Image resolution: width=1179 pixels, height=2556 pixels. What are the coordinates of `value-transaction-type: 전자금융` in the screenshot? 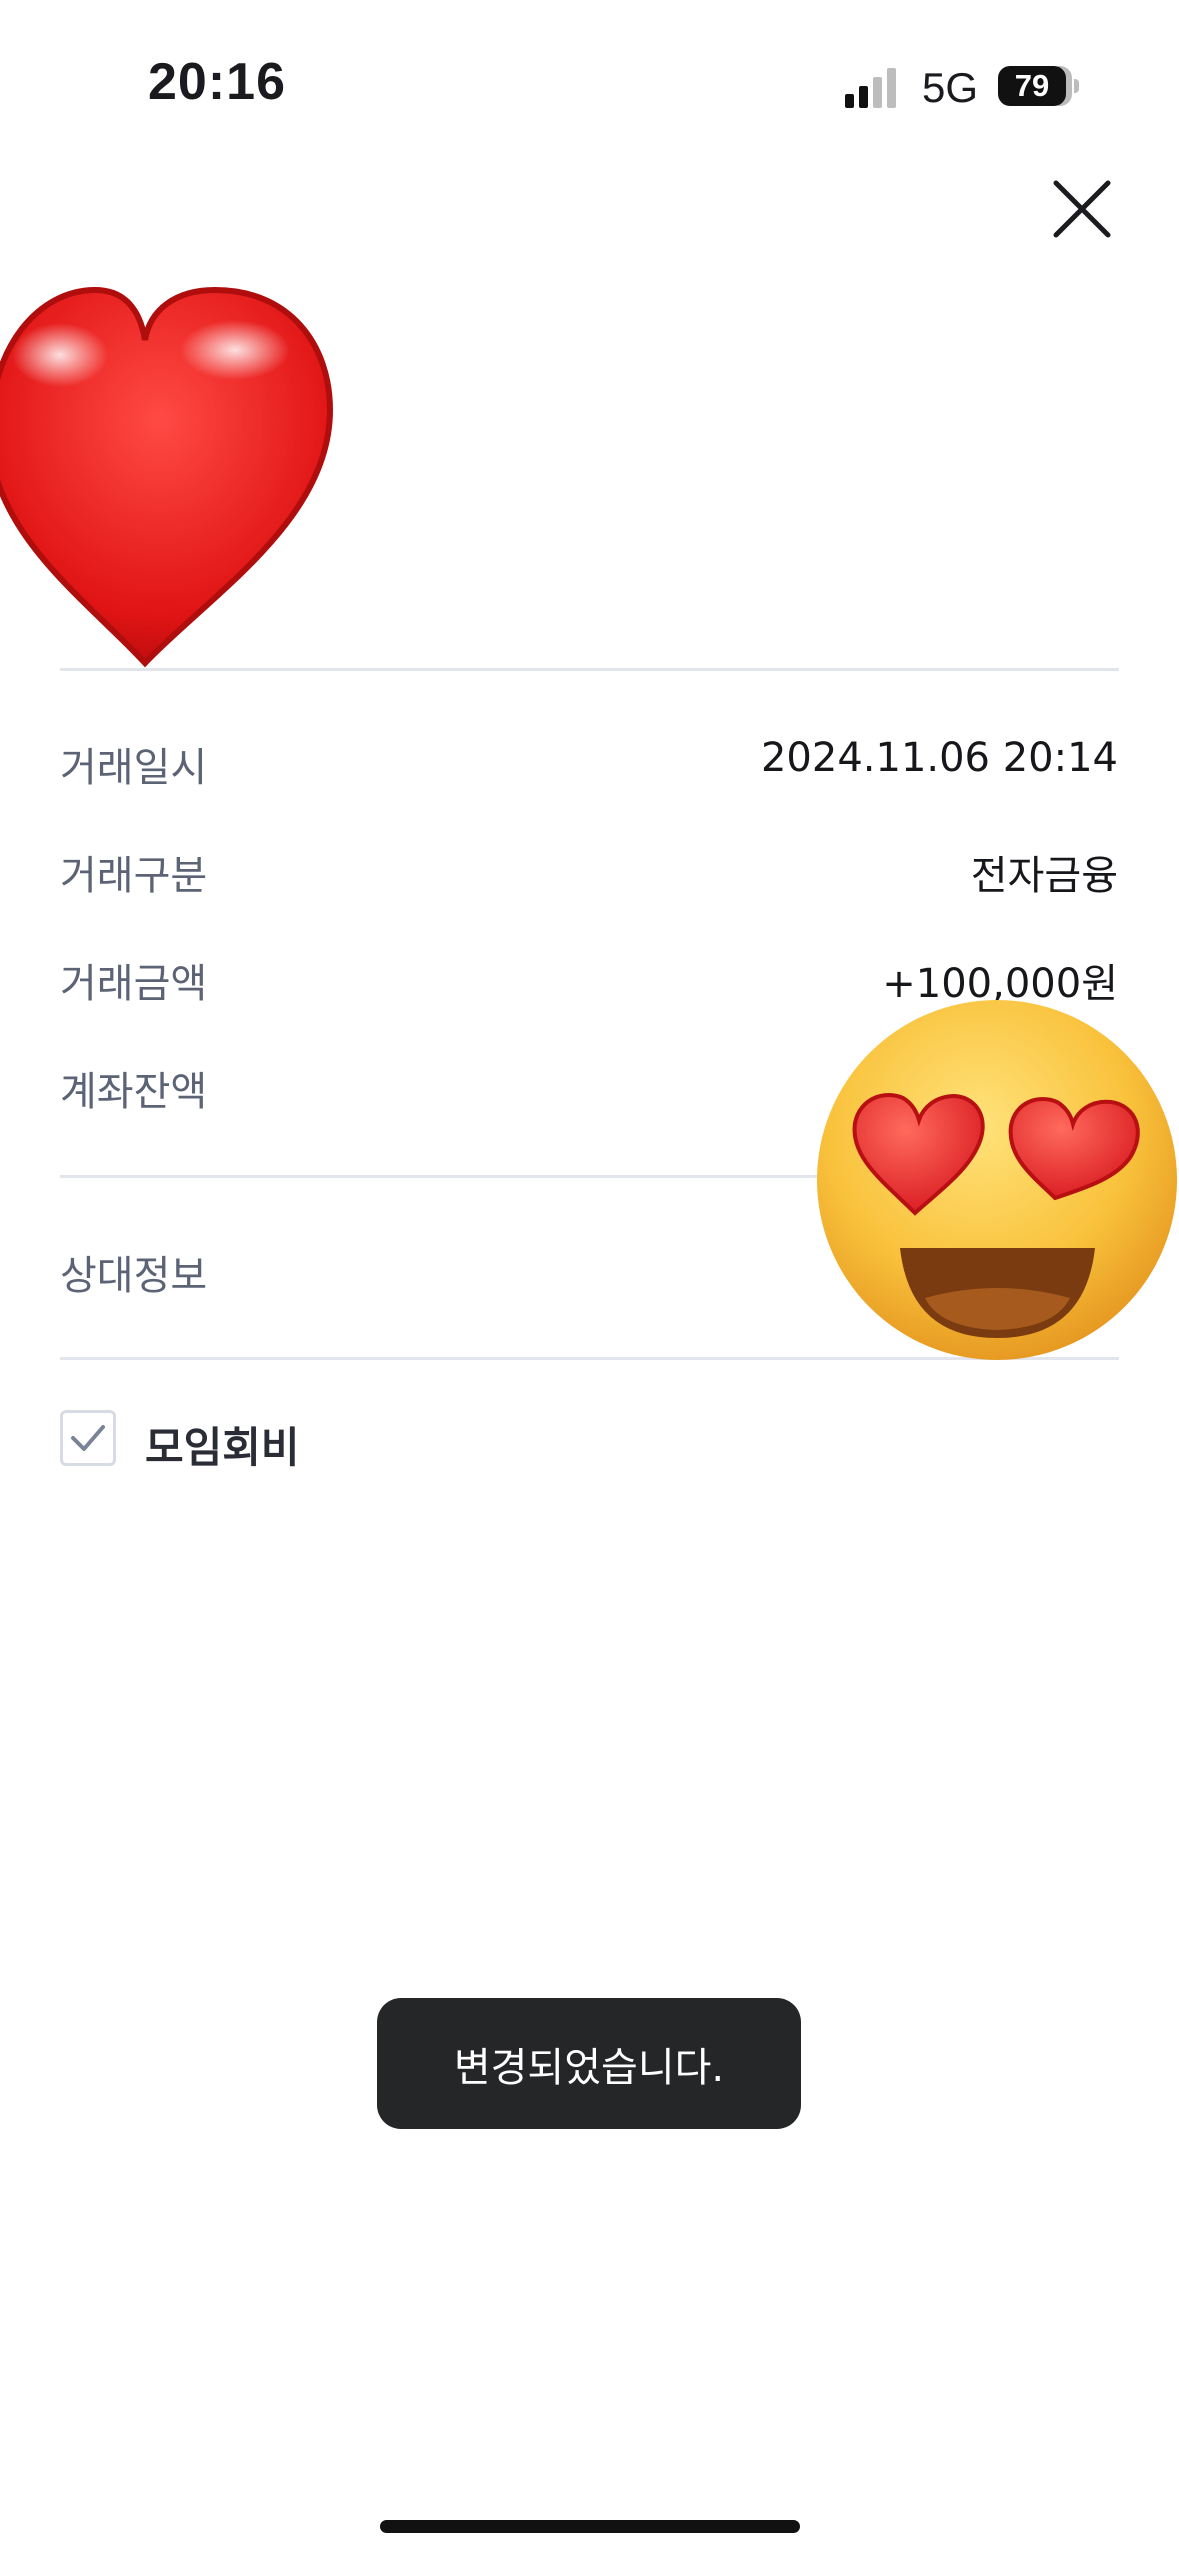 It's located at (1044, 876).